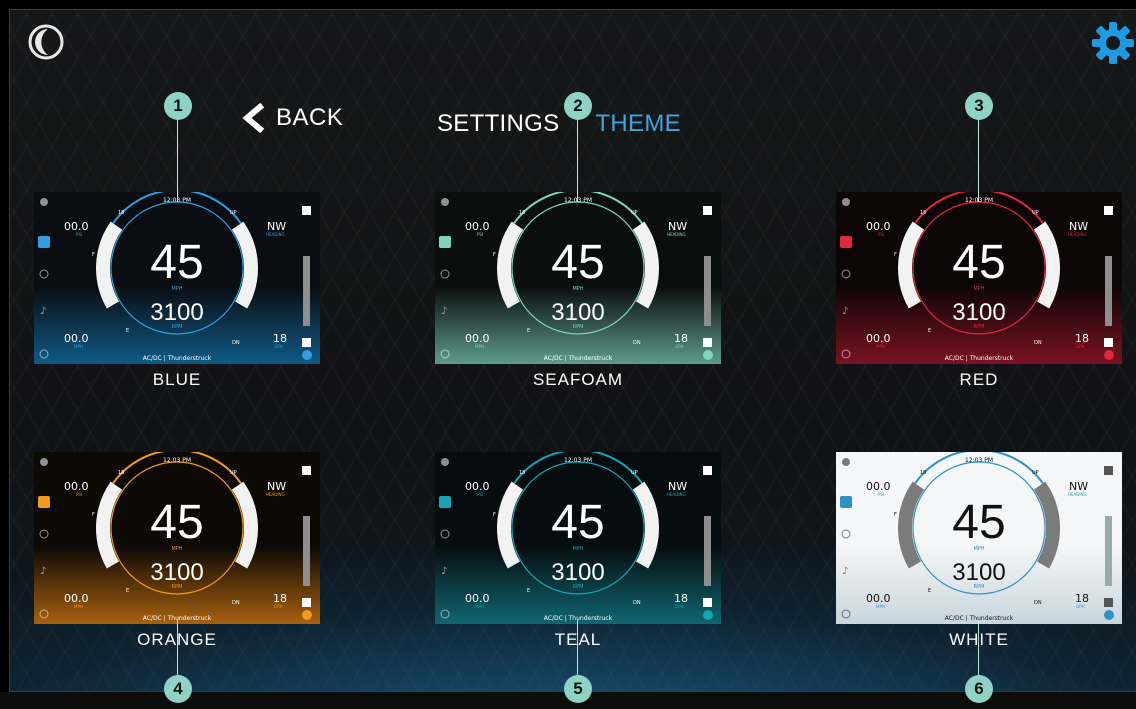 The image size is (1136, 709). Describe the element at coordinates (306, 551) in the screenshot. I see `volume-bar` at that location.